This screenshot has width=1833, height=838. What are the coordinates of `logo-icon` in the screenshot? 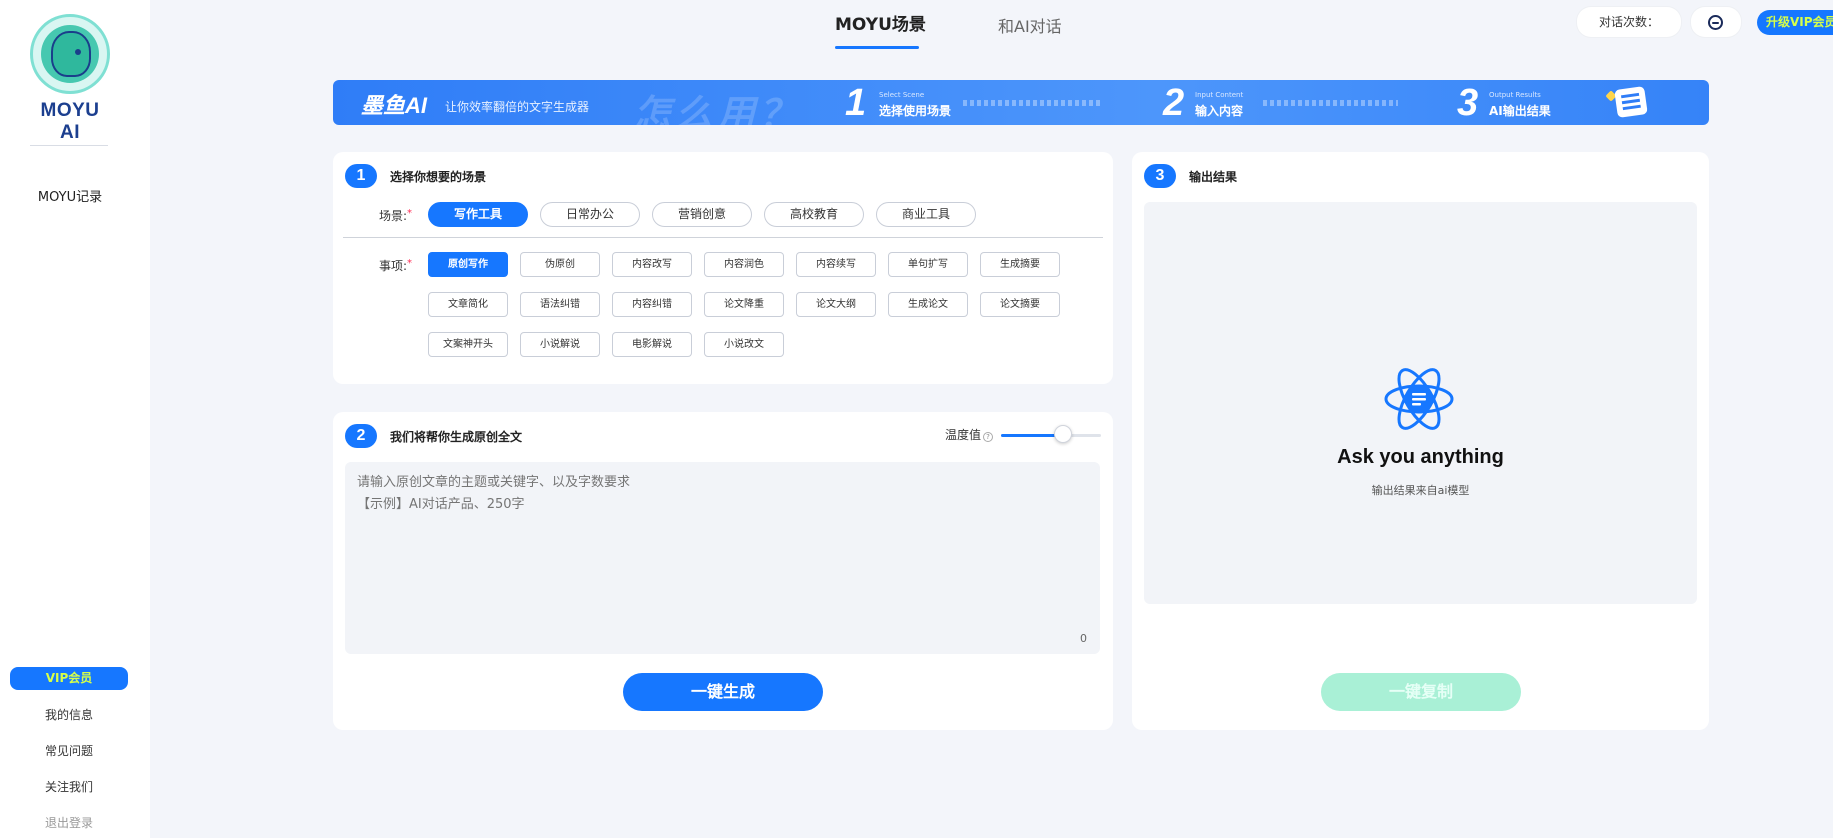 It's located at (70, 54).